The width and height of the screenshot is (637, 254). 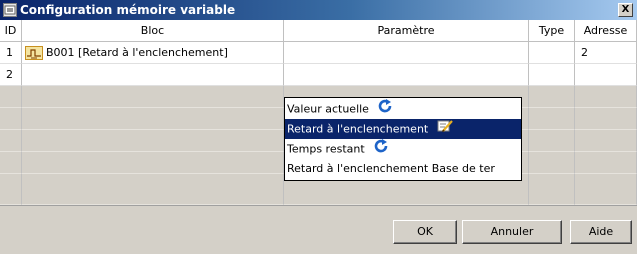 I want to click on option-retard-base-temps: Retard à l'enclenchement Base de ter, so click(x=403, y=169).